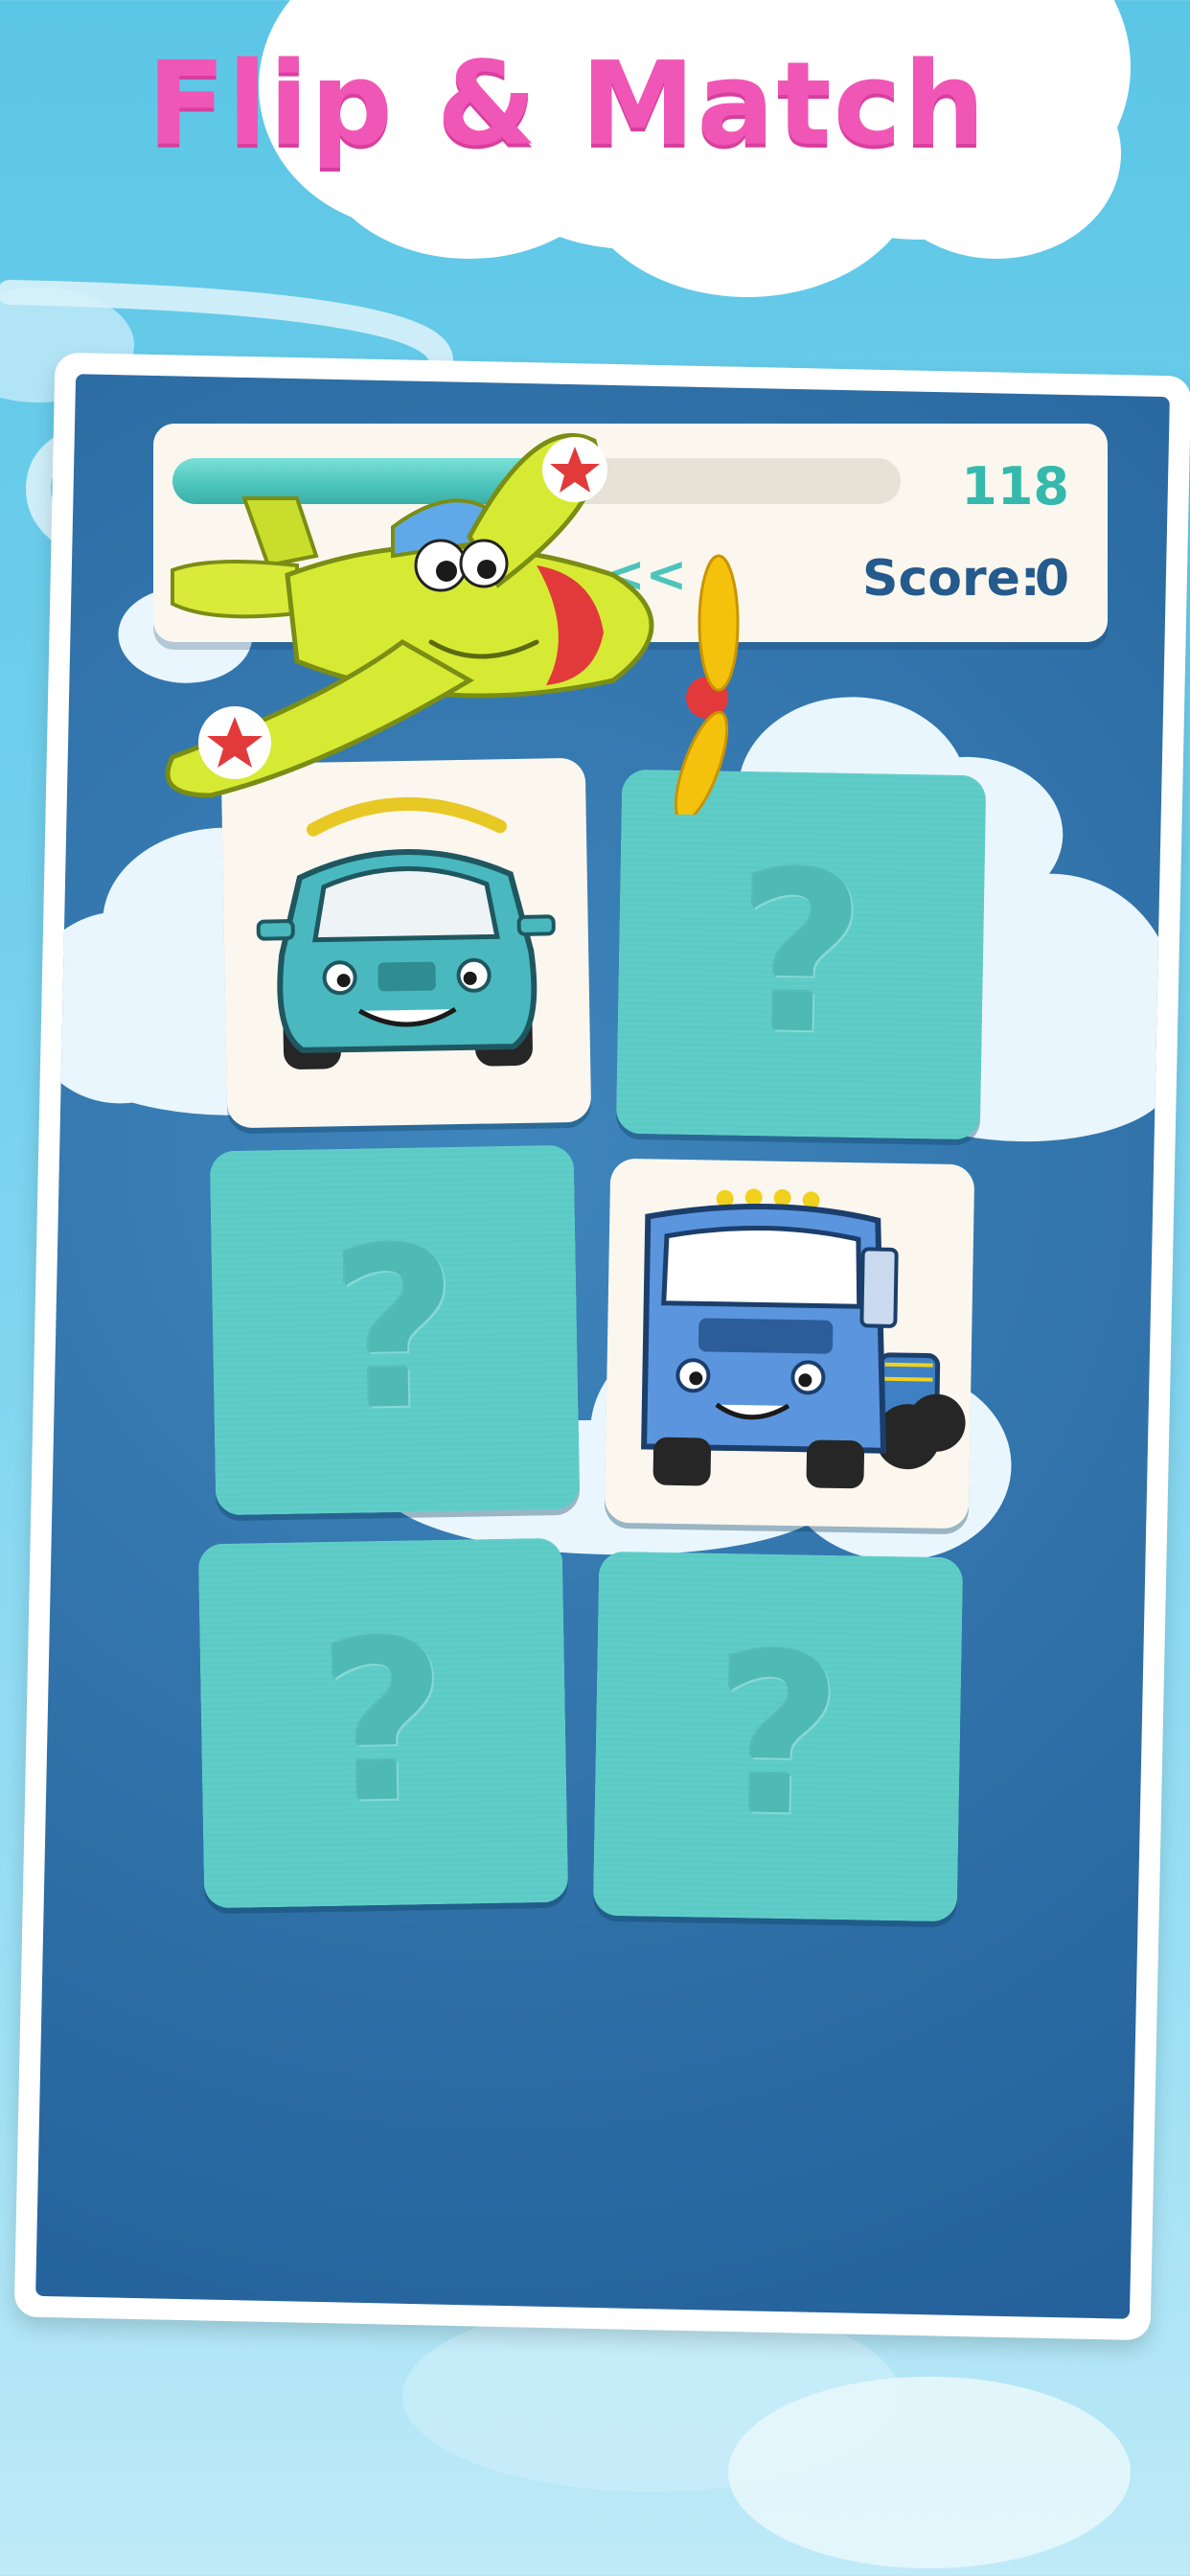 This screenshot has height=2576, width=1190. I want to click on score-label: Score:, so click(952, 579).